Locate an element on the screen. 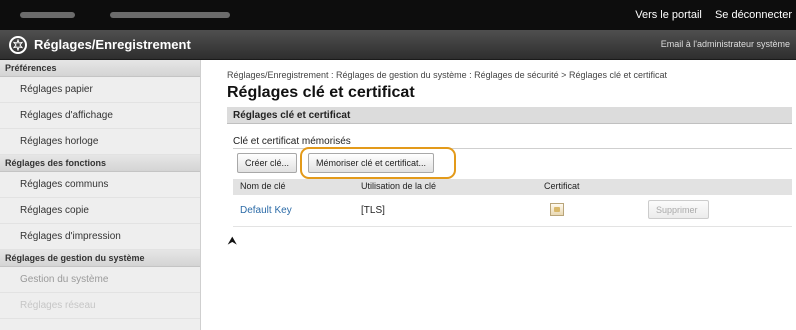 This screenshot has height=330, width=796. key-name-link: Default Key is located at coordinates (266, 210).